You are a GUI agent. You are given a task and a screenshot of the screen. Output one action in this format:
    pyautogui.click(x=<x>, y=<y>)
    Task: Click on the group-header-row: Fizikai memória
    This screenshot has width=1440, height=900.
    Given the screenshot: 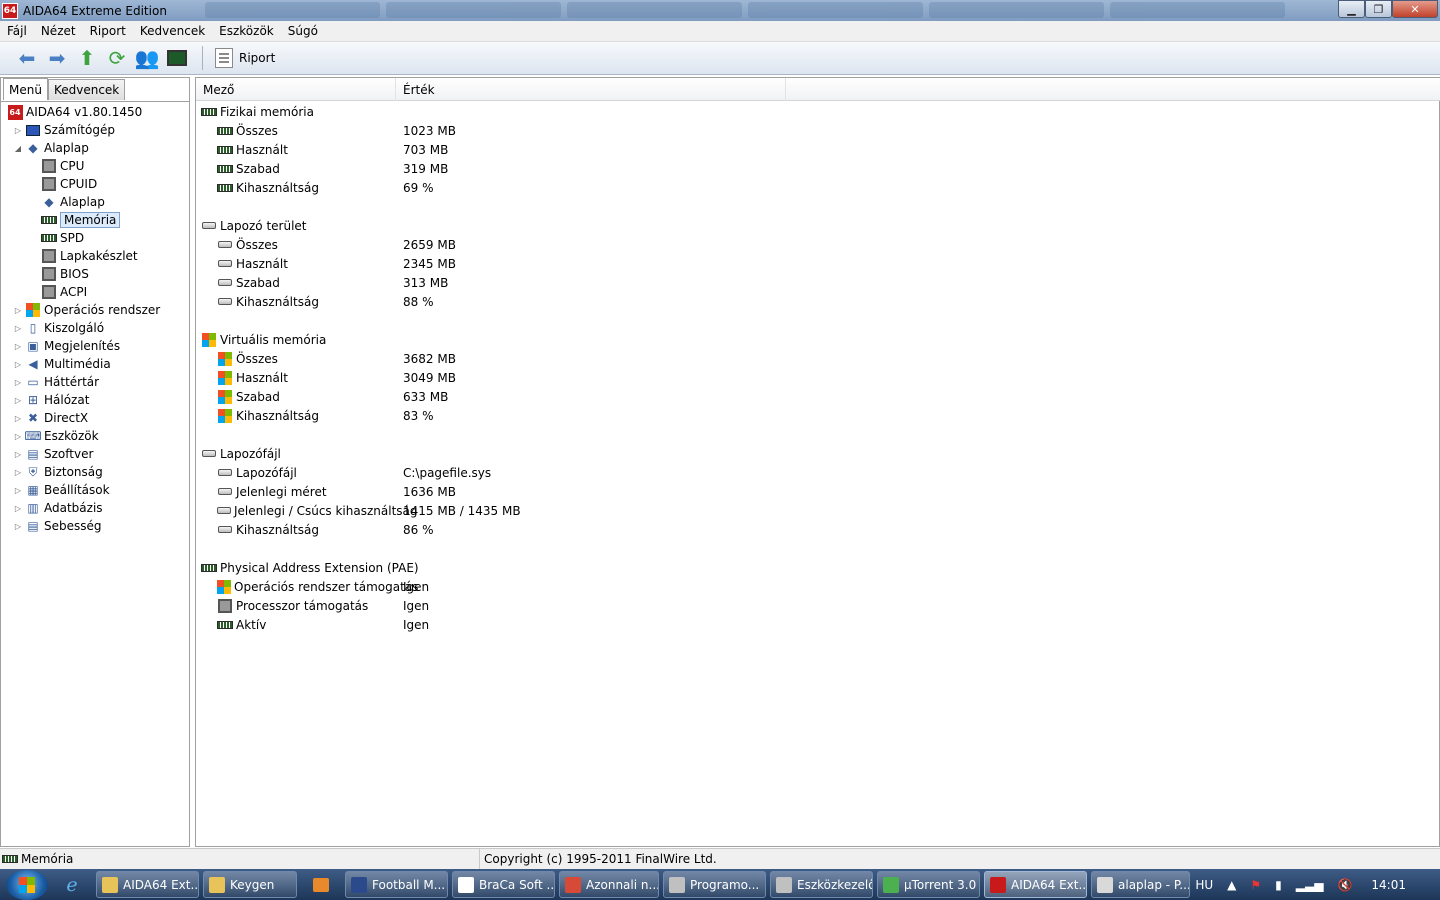 What is the action you would take?
    pyautogui.click(x=818, y=111)
    